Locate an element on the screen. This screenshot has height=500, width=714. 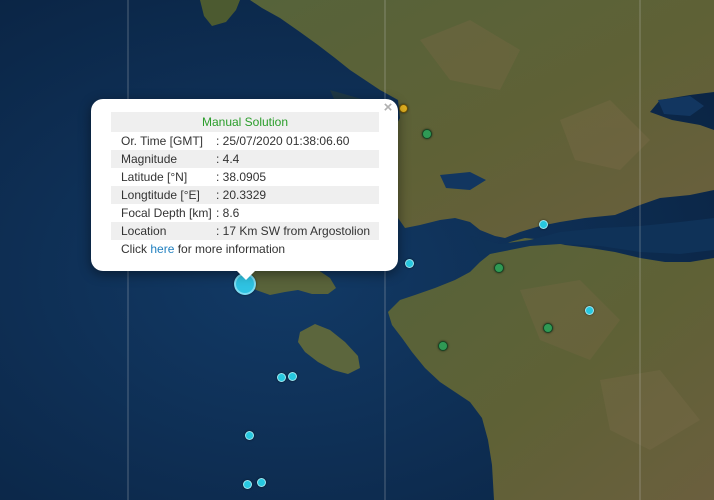
table-row: Latitude [°N] : 38.0905 is located at coordinates (245, 177).